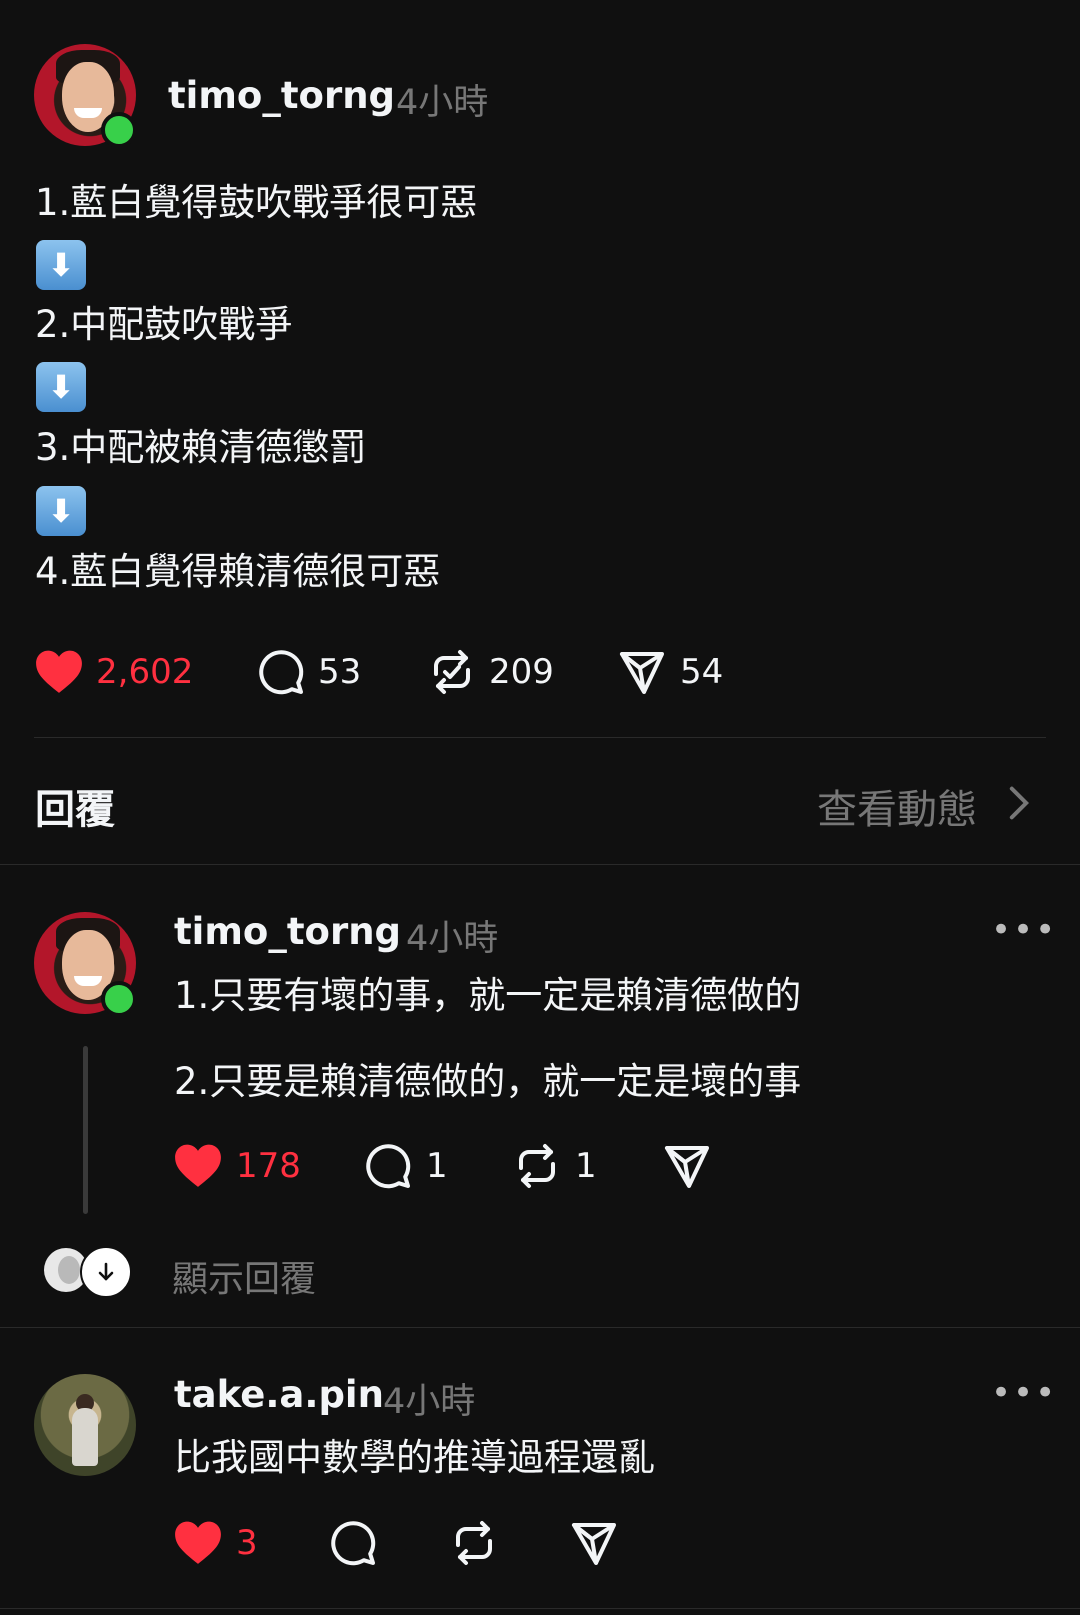 The height and width of the screenshot is (1615, 1080). What do you see at coordinates (488, 1081) in the screenshot?
I see `reply-line-2: 2.只要是賴清德做的，就一定是壞的事` at bounding box center [488, 1081].